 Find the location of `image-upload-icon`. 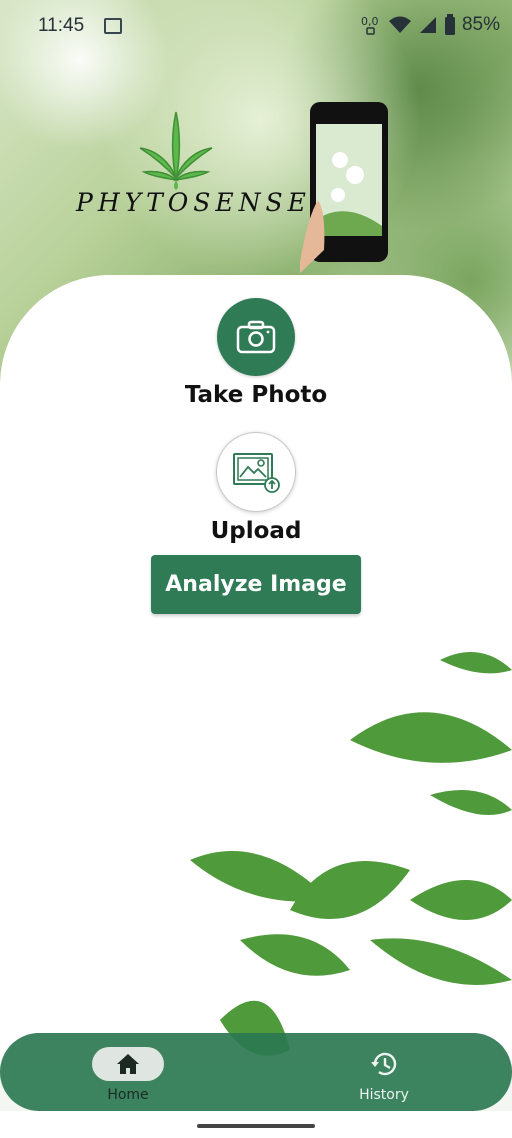

image-upload-icon is located at coordinates (256, 473).